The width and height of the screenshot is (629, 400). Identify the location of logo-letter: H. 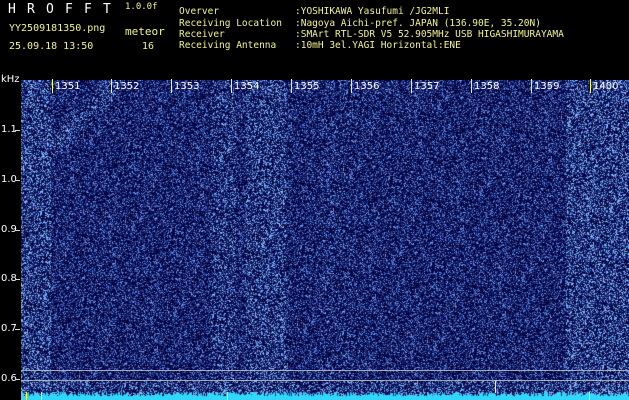
(12, 9).